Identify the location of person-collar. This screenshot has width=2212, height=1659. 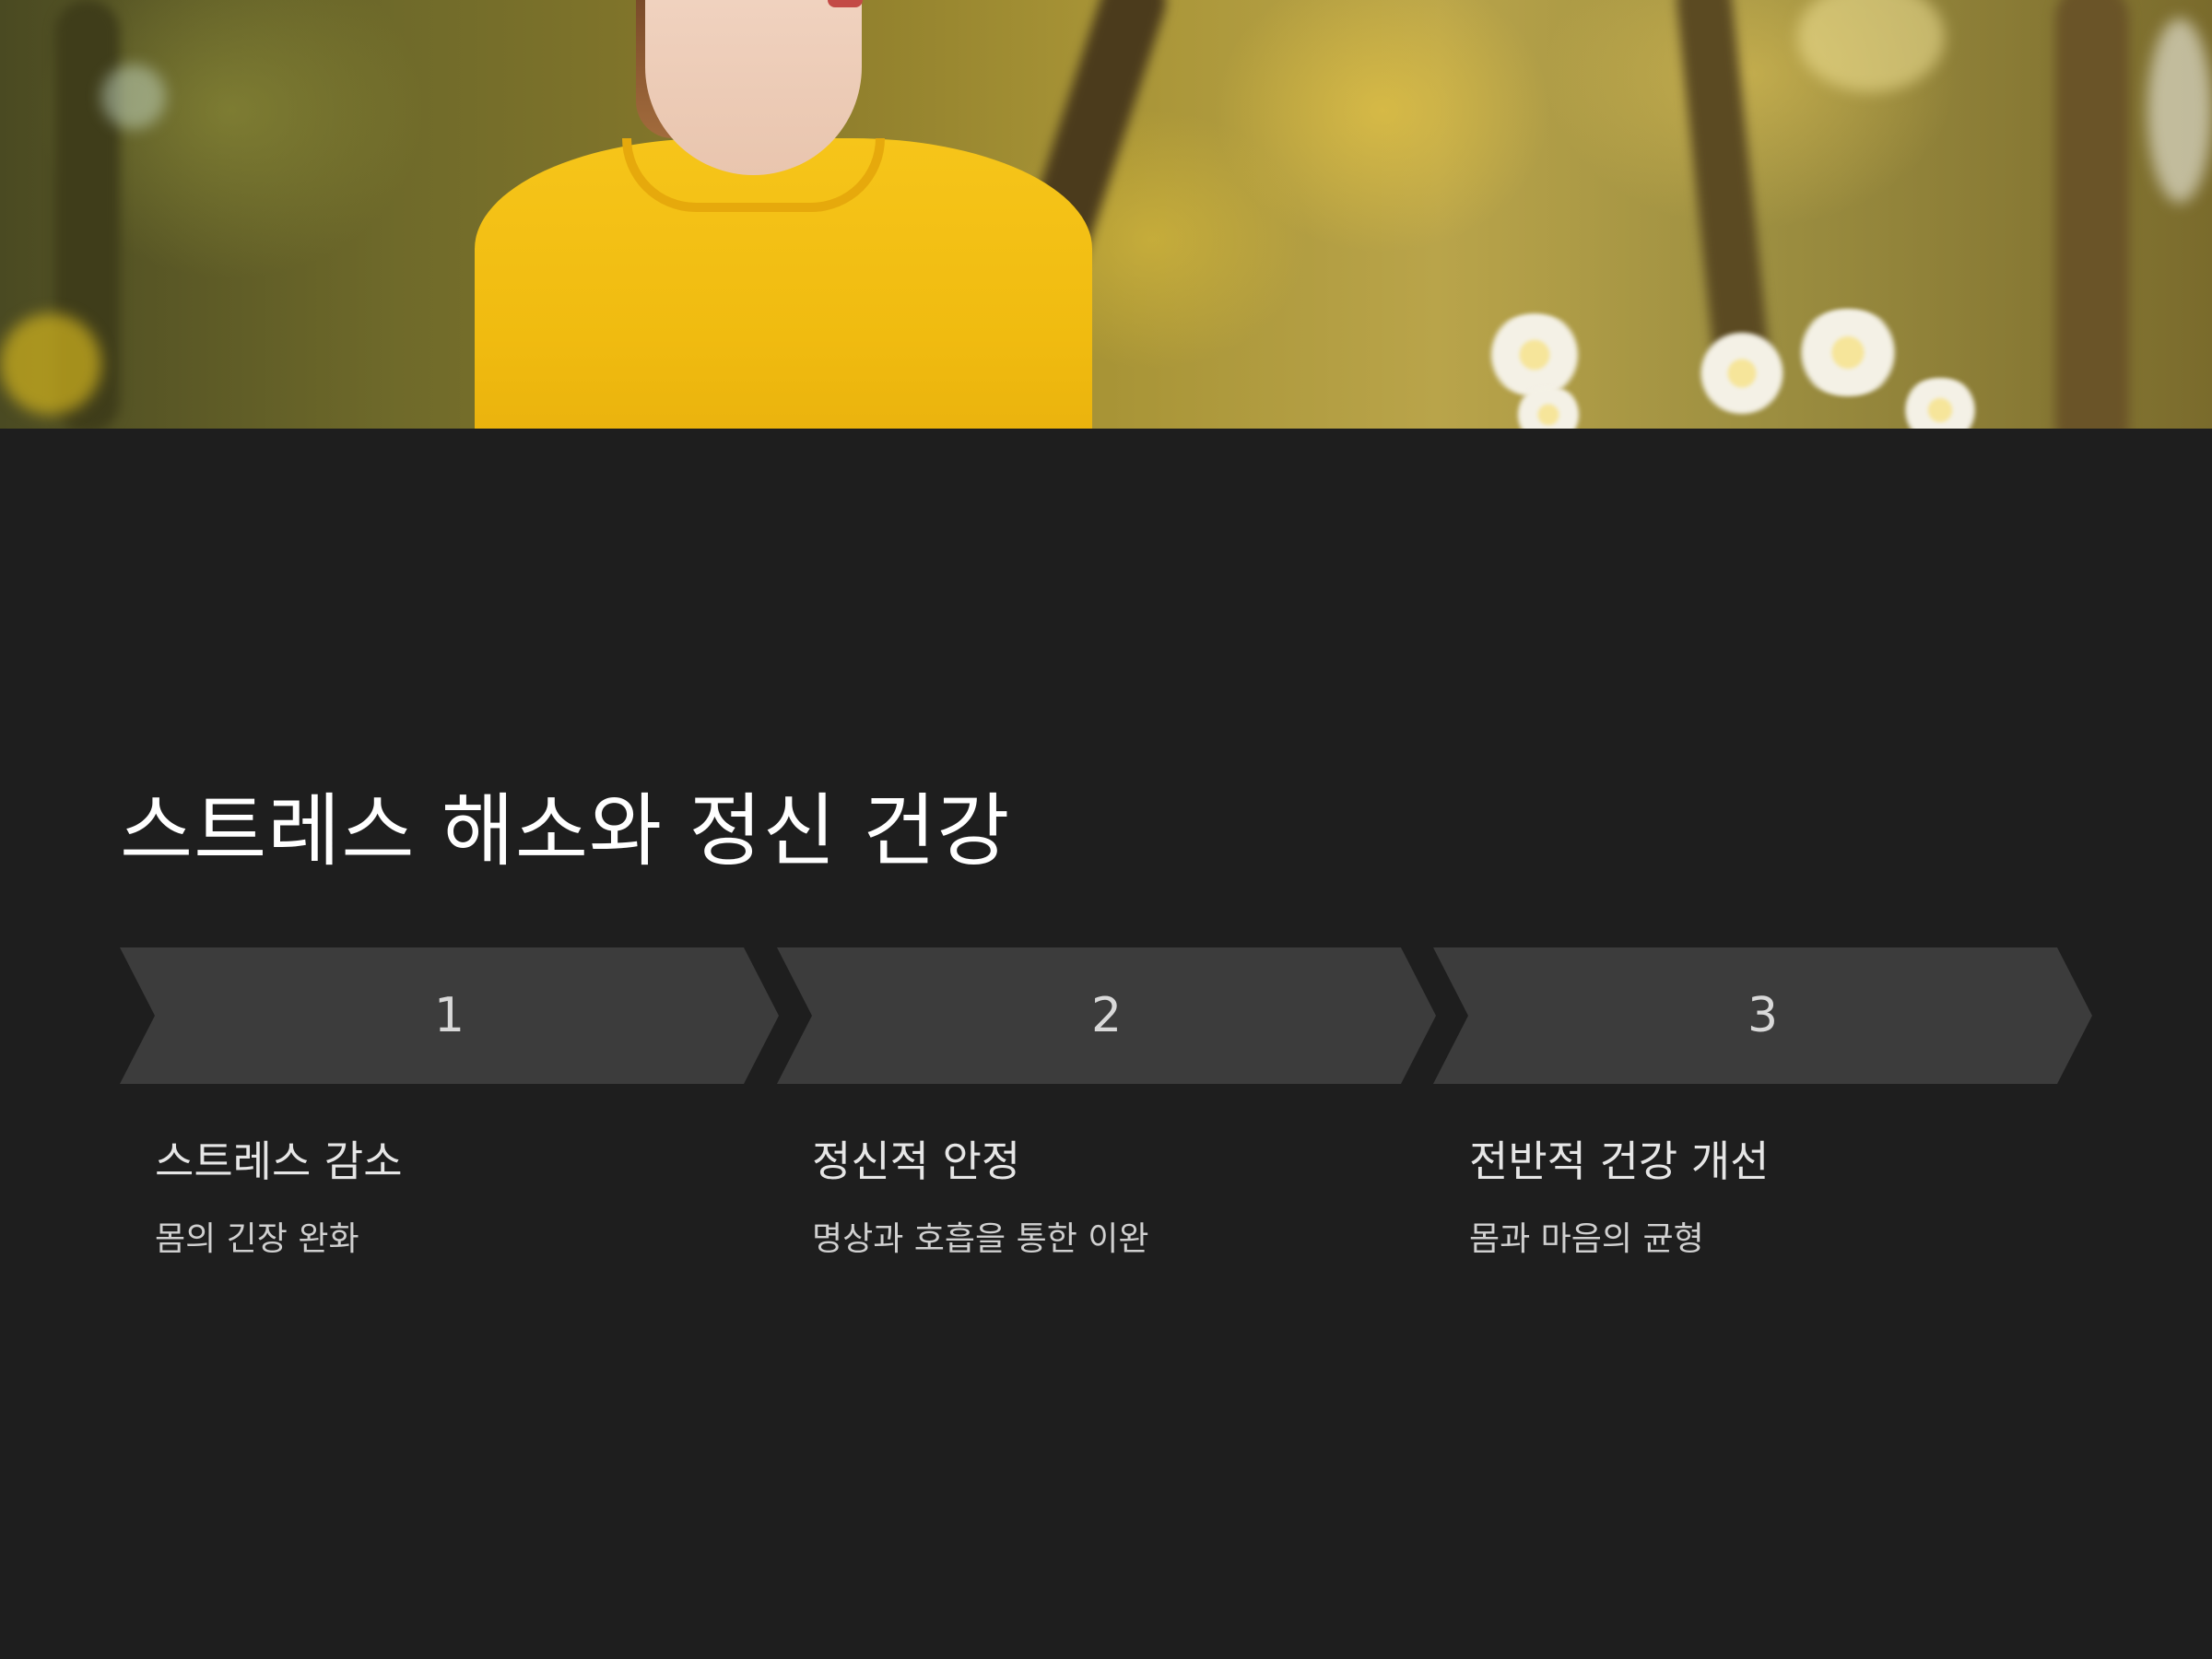
(753, 175).